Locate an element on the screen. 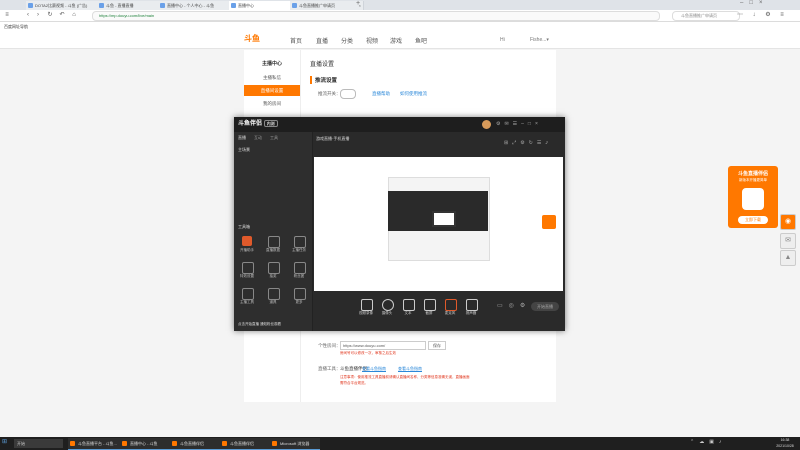  new-tab-button: + is located at coordinates (358, 3).